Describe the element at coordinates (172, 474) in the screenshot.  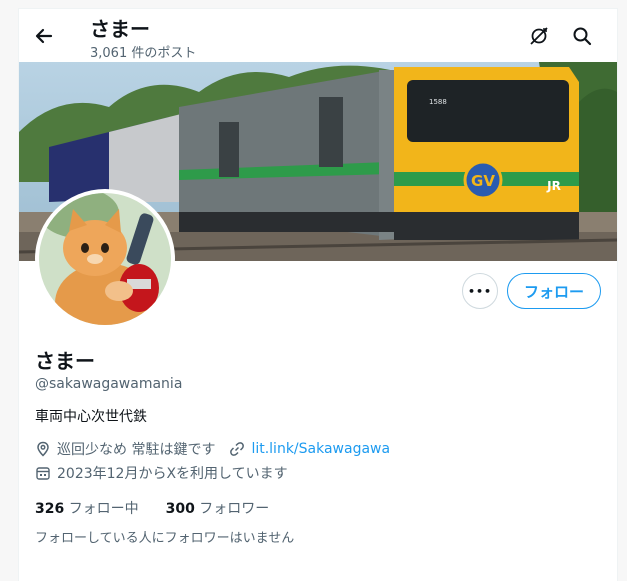
I see `joined-text: 2023年12月からXを利用しています` at that location.